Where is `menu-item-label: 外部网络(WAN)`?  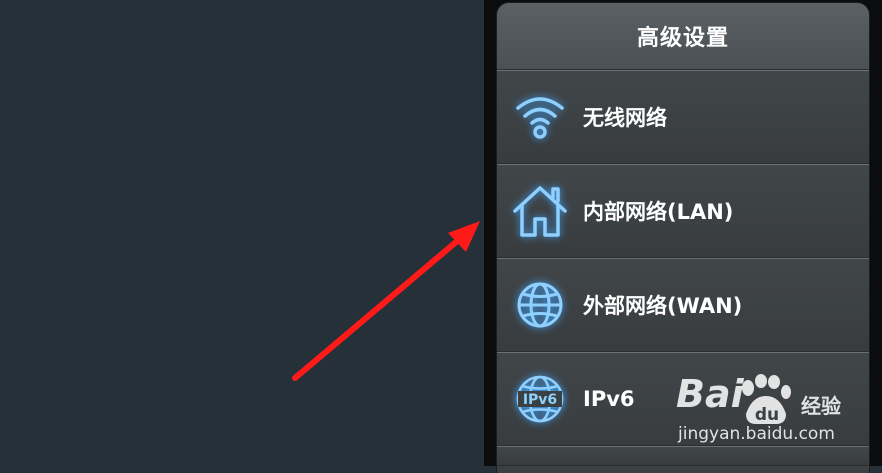
menu-item-label: 外部网络(WAN) is located at coordinates (663, 306).